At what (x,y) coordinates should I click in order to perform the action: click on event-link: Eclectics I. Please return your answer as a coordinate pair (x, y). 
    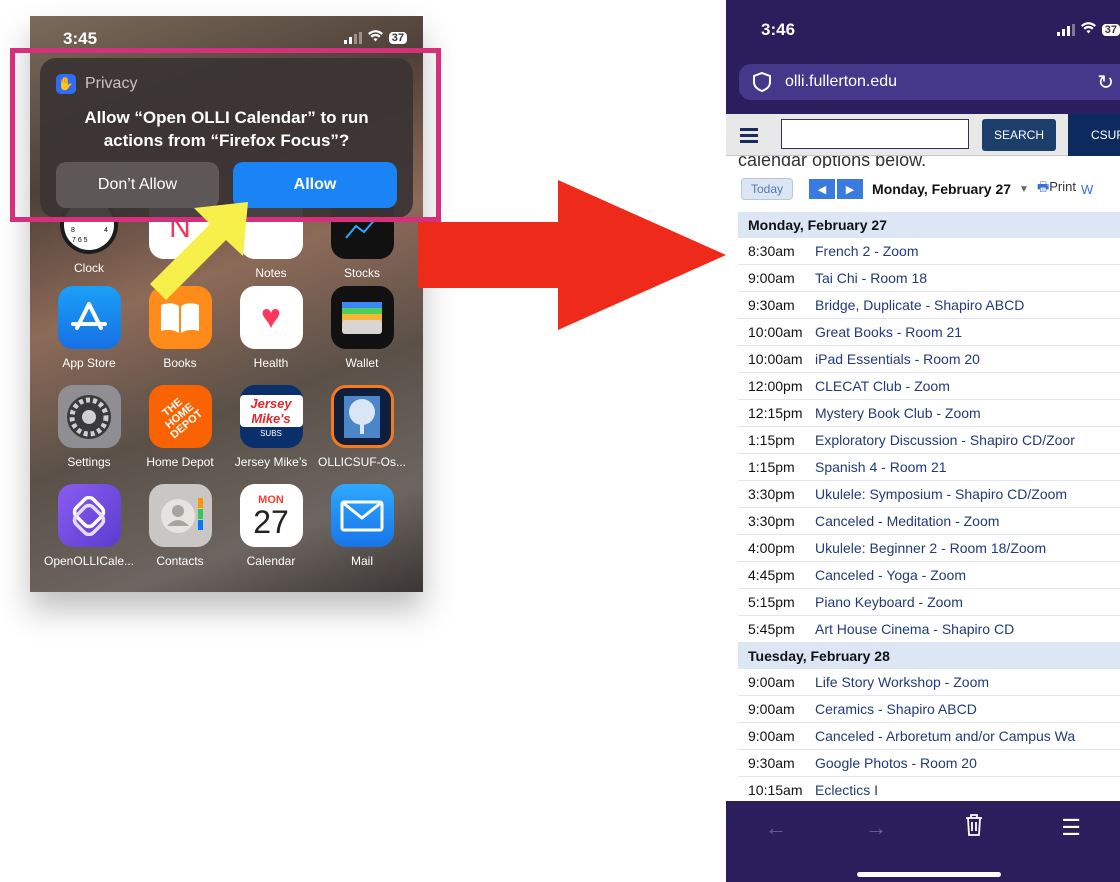
    Looking at the image, I should click on (846, 790).